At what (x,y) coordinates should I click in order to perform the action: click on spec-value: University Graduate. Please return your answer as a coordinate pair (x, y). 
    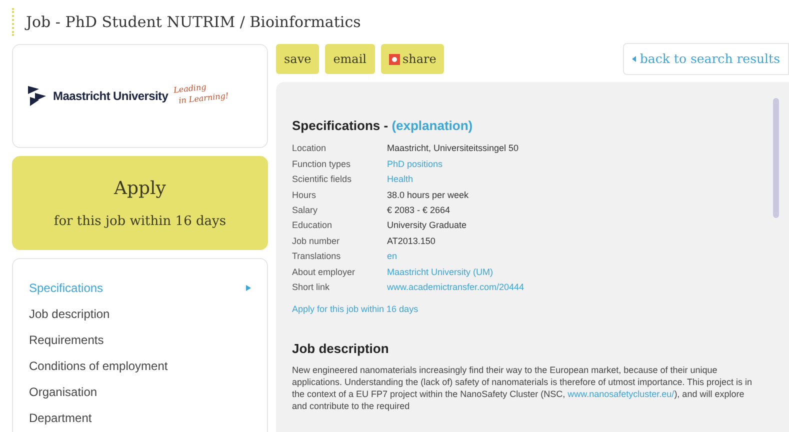
    Looking at the image, I should click on (427, 225).